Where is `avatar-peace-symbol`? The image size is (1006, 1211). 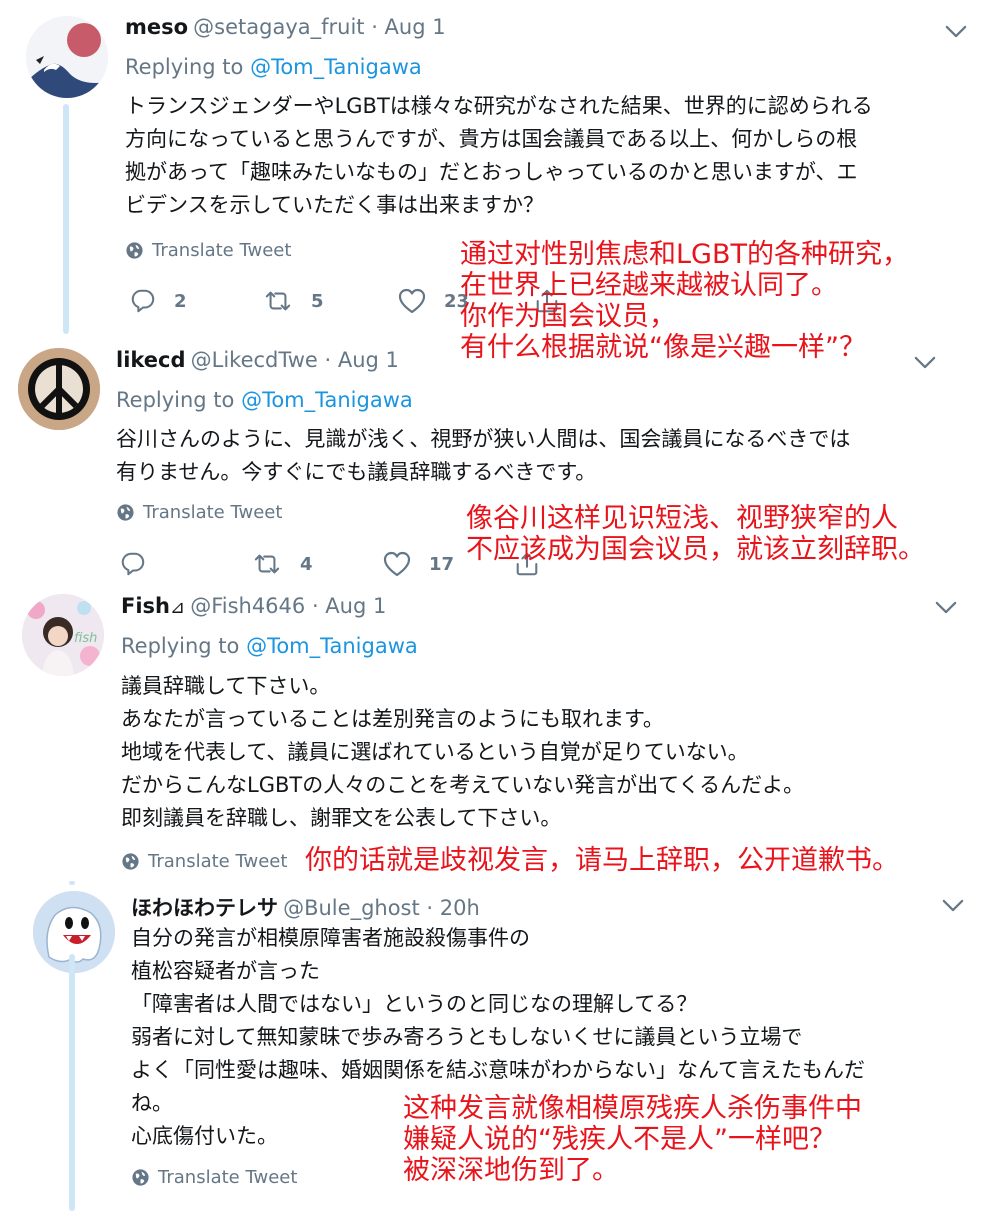
avatar-peace-symbol is located at coordinates (59, 389).